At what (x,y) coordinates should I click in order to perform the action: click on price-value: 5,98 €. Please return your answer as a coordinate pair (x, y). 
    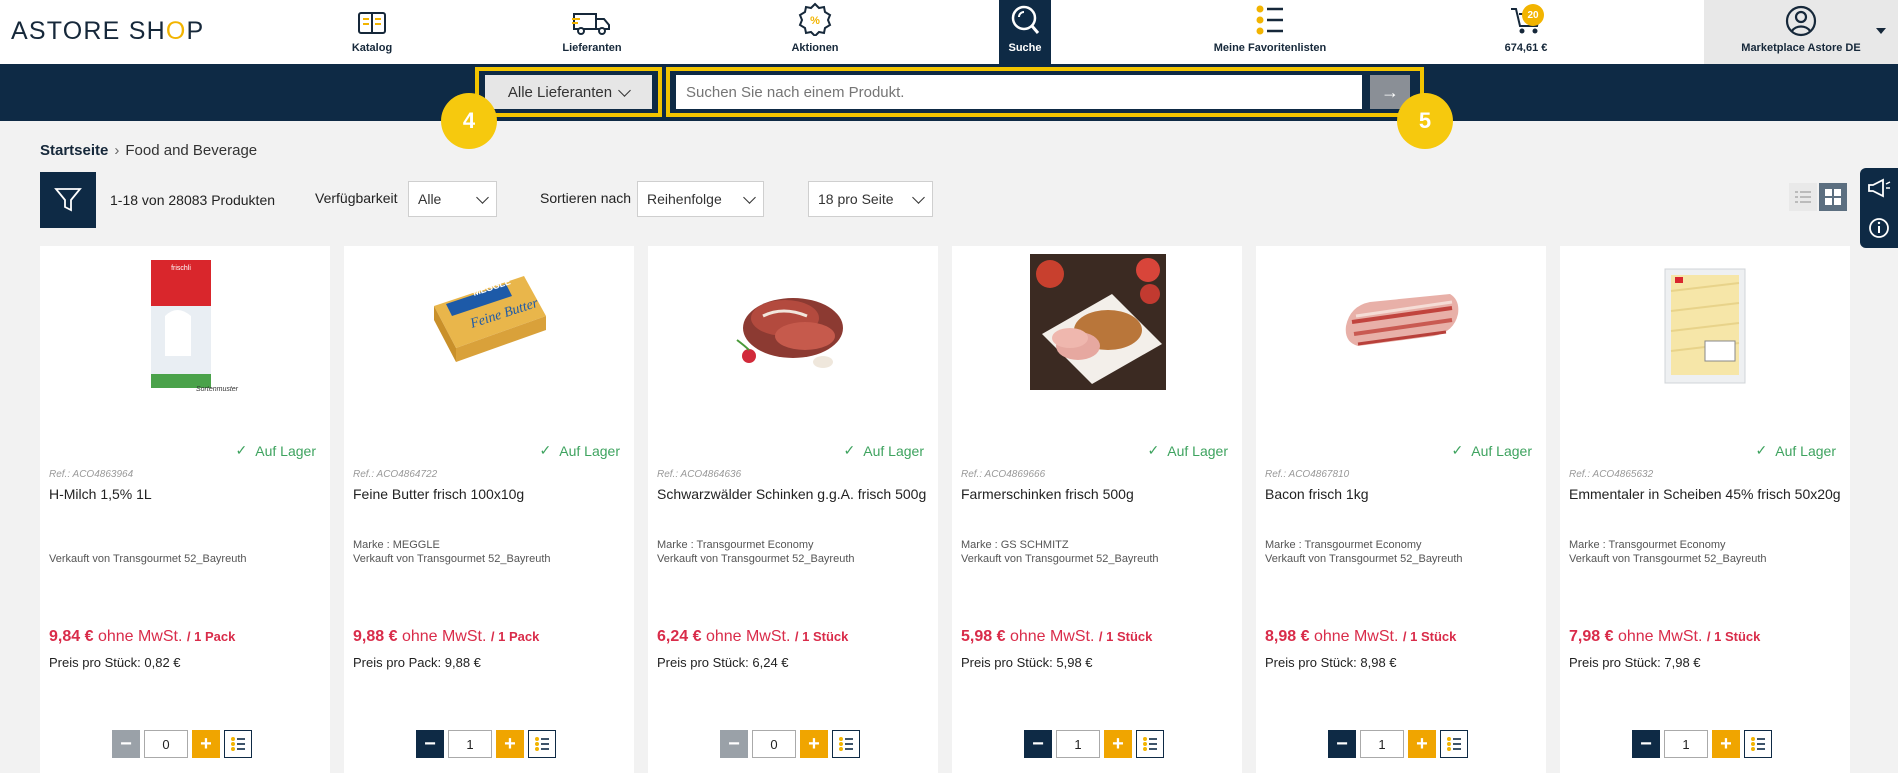
    Looking at the image, I should click on (983, 636).